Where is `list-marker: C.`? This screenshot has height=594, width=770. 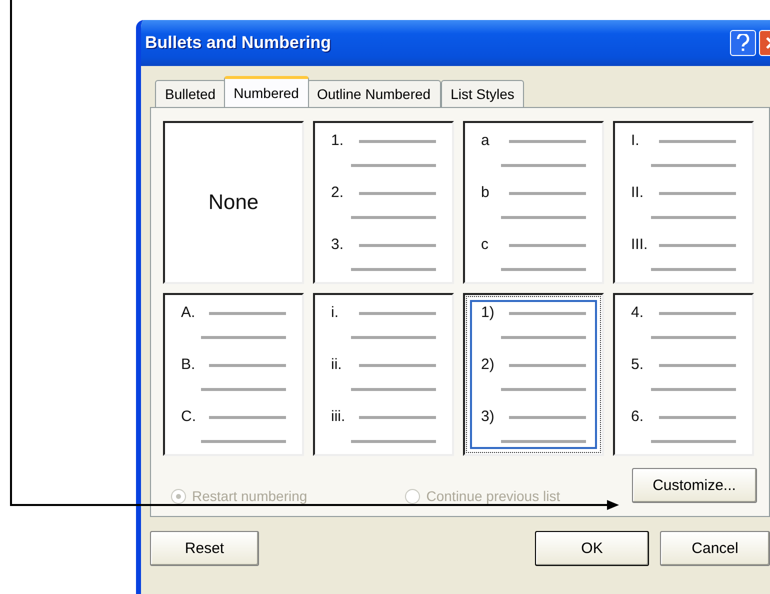
list-marker: C. is located at coordinates (189, 417).